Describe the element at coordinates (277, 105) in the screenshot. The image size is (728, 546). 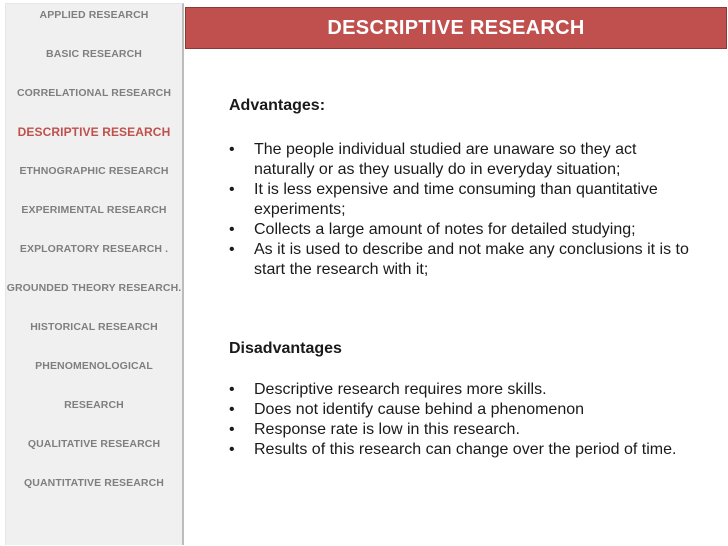
I see `advantages-heading: Advantages:` at that location.